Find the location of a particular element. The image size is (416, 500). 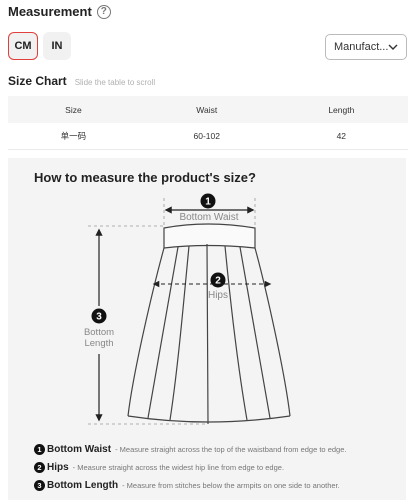

legend-number-2: 2 is located at coordinates (39, 467).